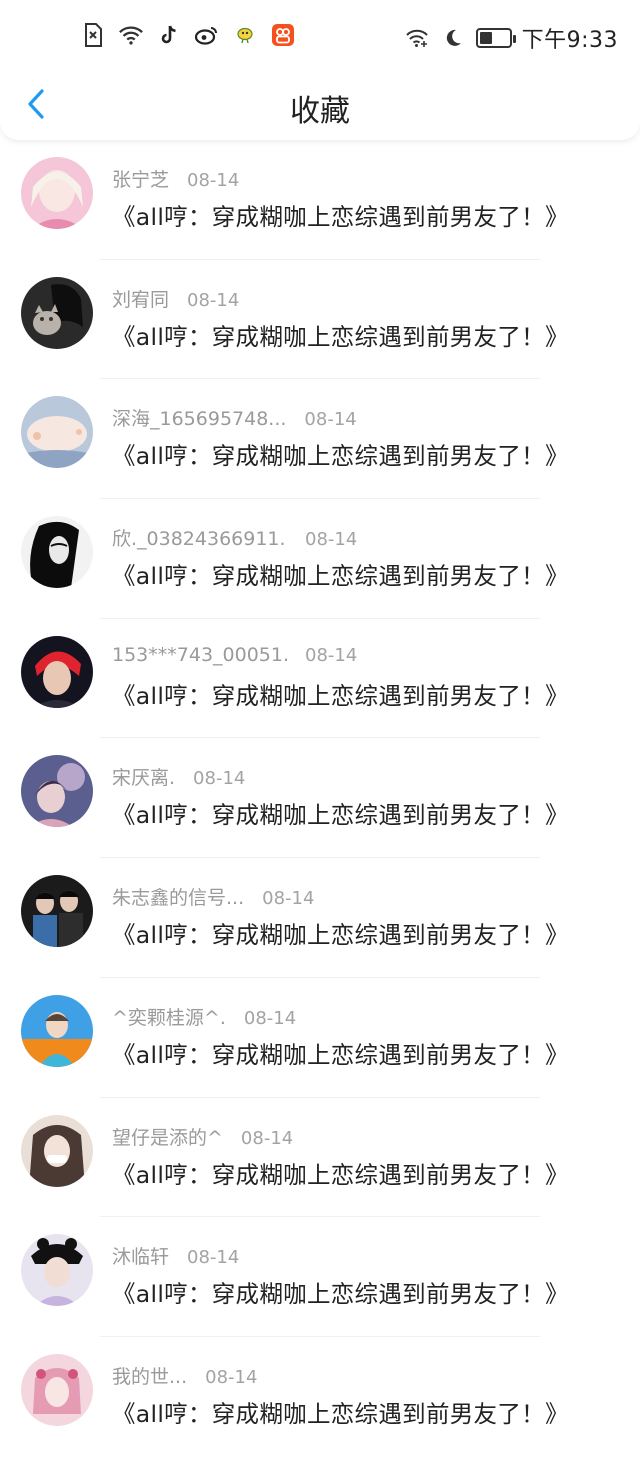  Describe the element at coordinates (178, 776) in the screenshot. I see `item-meta: 宋厌离. 08-14` at that location.